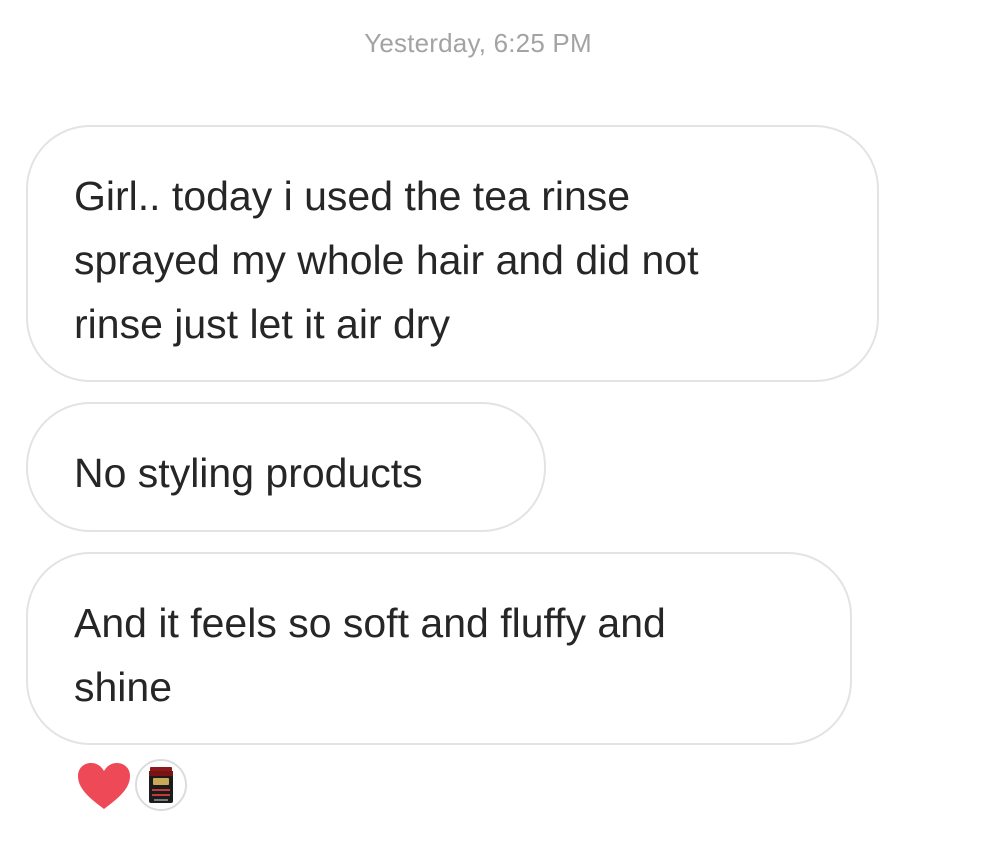 The width and height of the screenshot is (1004, 859). What do you see at coordinates (104, 786) in the screenshot?
I see `heart-icon` at bounding box center [104, 786].